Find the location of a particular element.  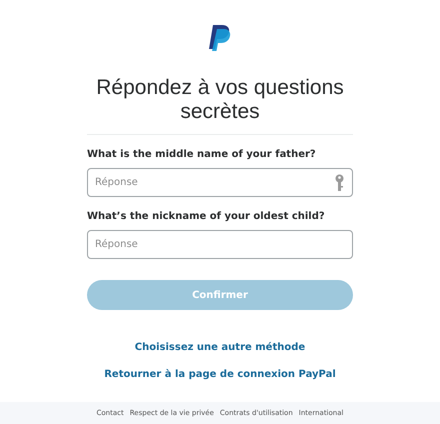

question-label: What is the middle name of your father? is located at coordinates (202, 155).